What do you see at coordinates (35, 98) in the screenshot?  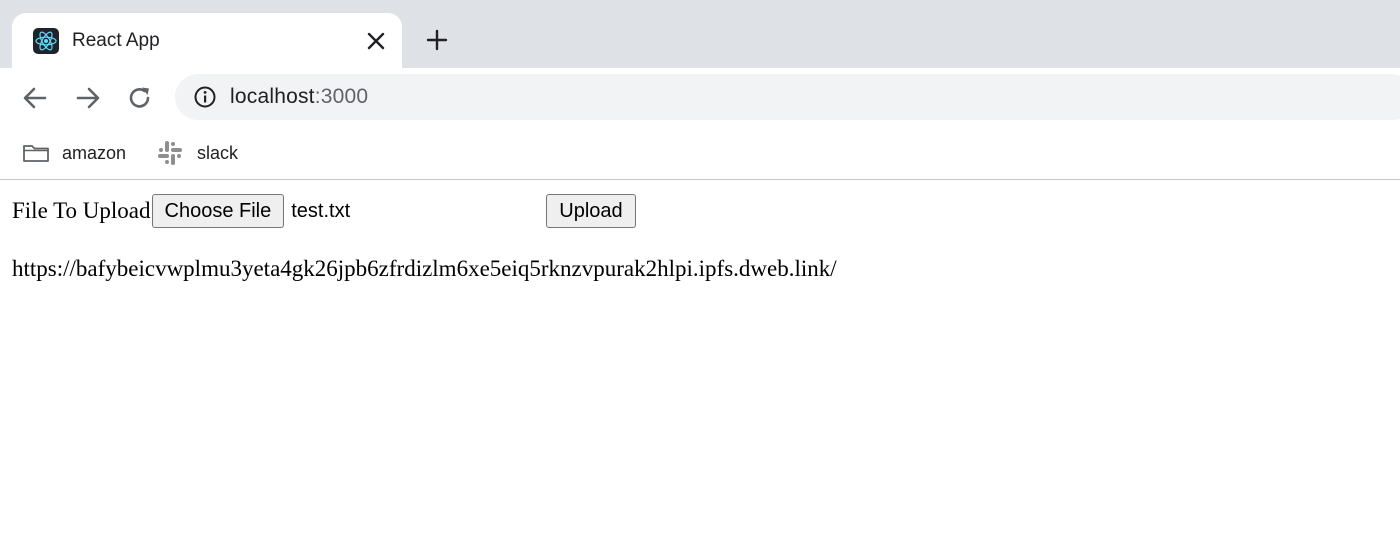 I see `arrow-left-icon` at bounding box center [35, 98].